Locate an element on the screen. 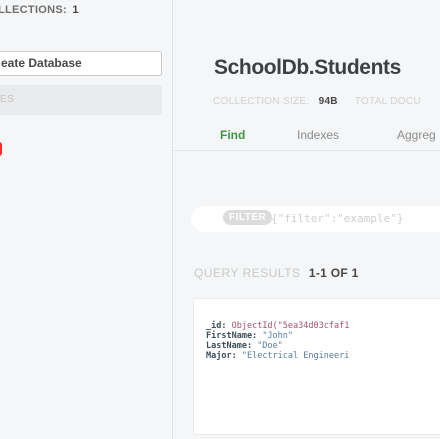 This screenshot has width=440, height=439. field-key: Major: is located at coordinates (221, 356).